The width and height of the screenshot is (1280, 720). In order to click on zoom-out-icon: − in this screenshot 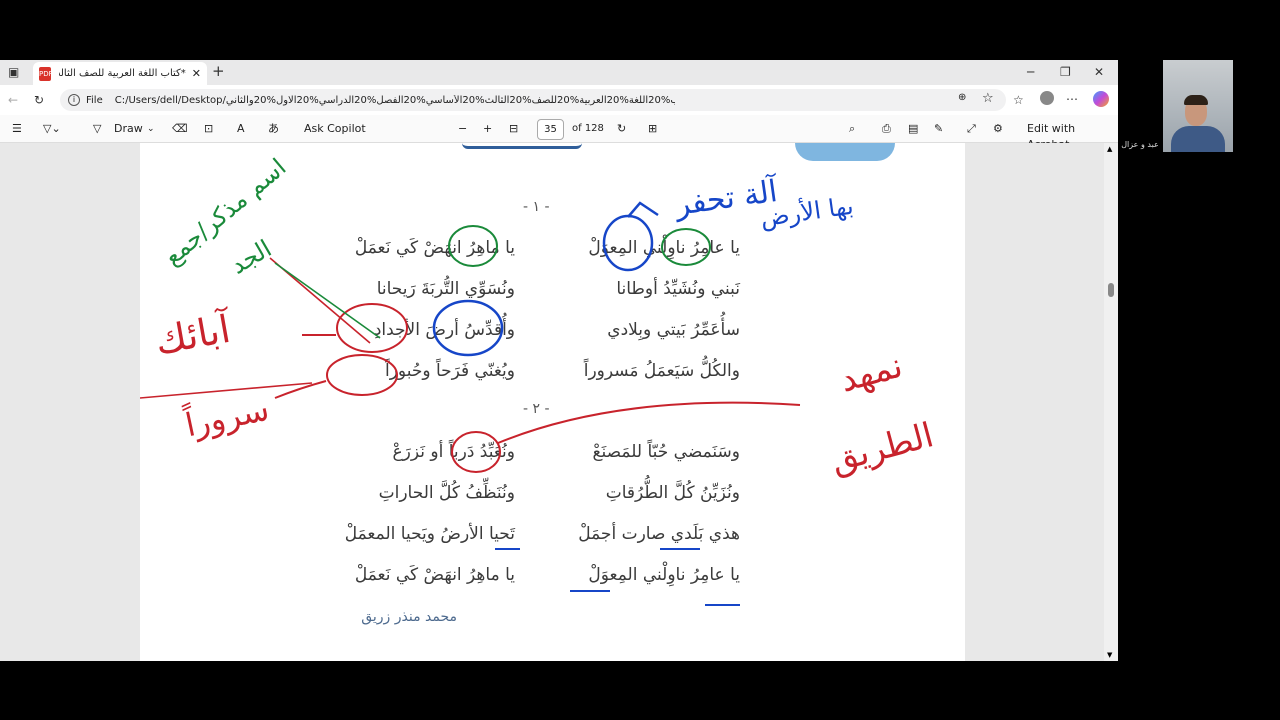, I will do `click(462, 129)`.